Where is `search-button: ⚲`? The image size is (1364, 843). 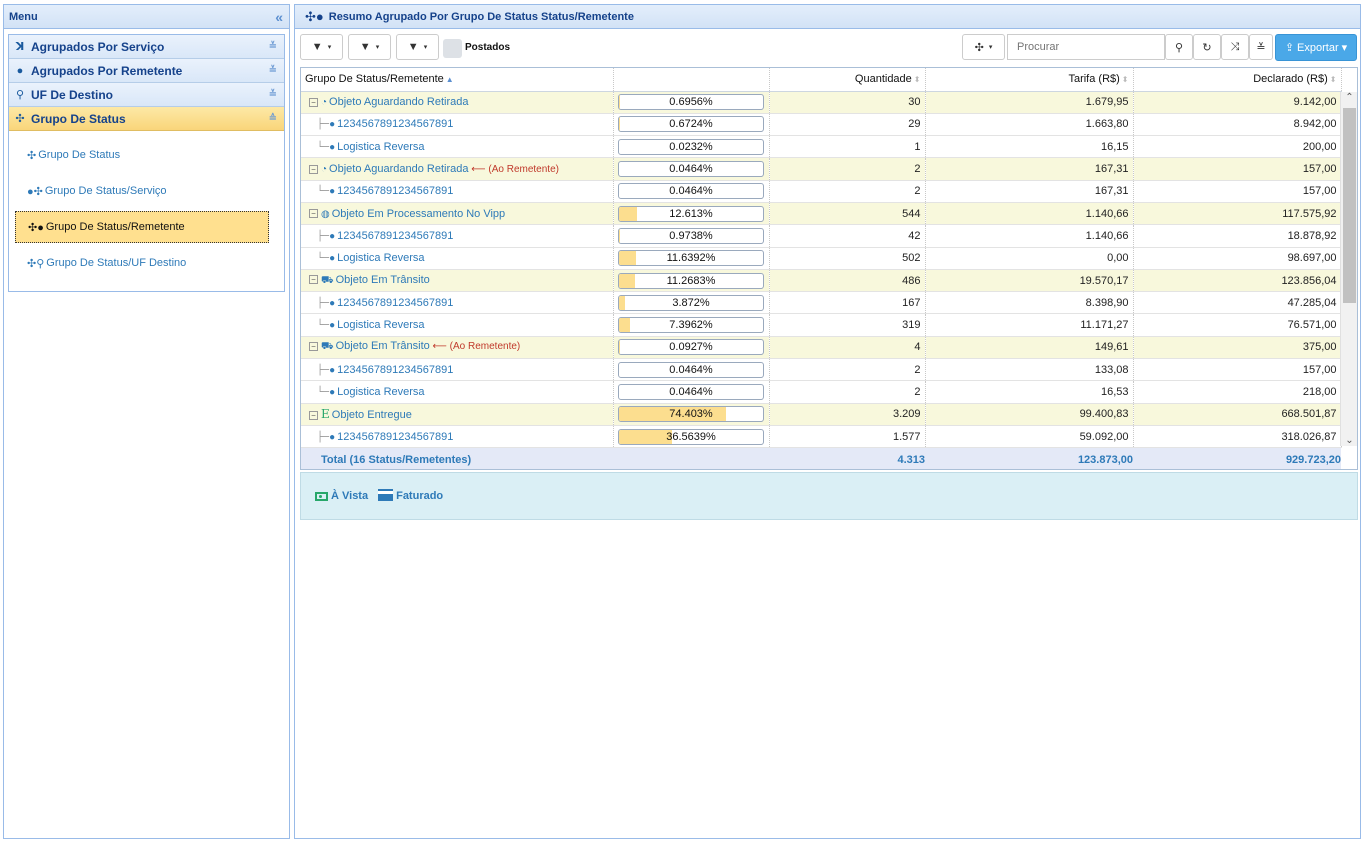
search-button: ⚲ is located at coordinates (1179, 47).